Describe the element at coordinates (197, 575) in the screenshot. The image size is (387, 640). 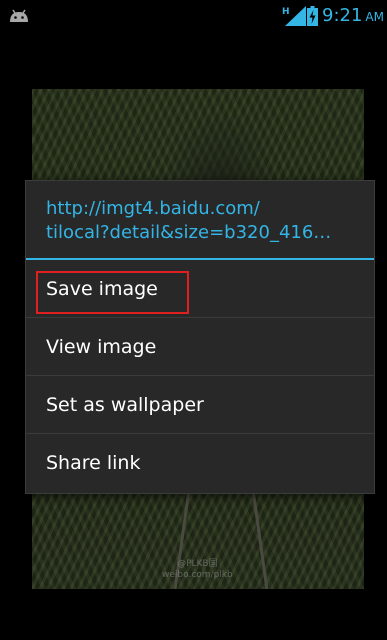
I see `watermark-line2: weibo.com/plkb` at that location.